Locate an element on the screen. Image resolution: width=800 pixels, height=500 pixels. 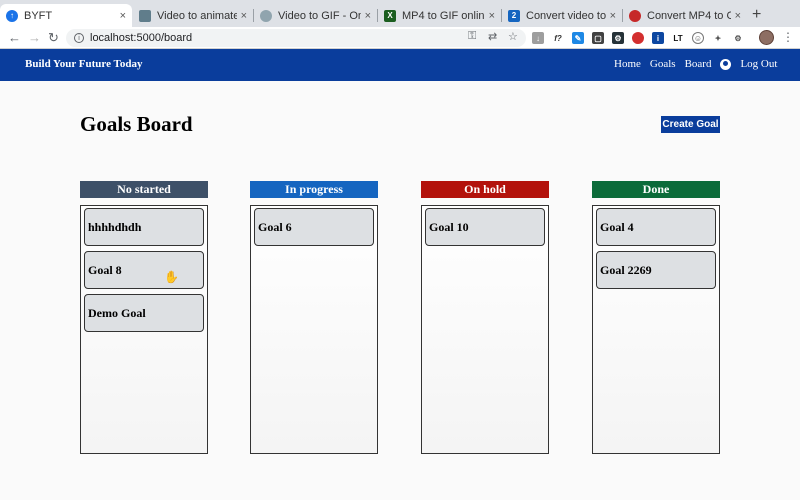
tab-title: Convert video to animat is located at coordinates (566, 15).